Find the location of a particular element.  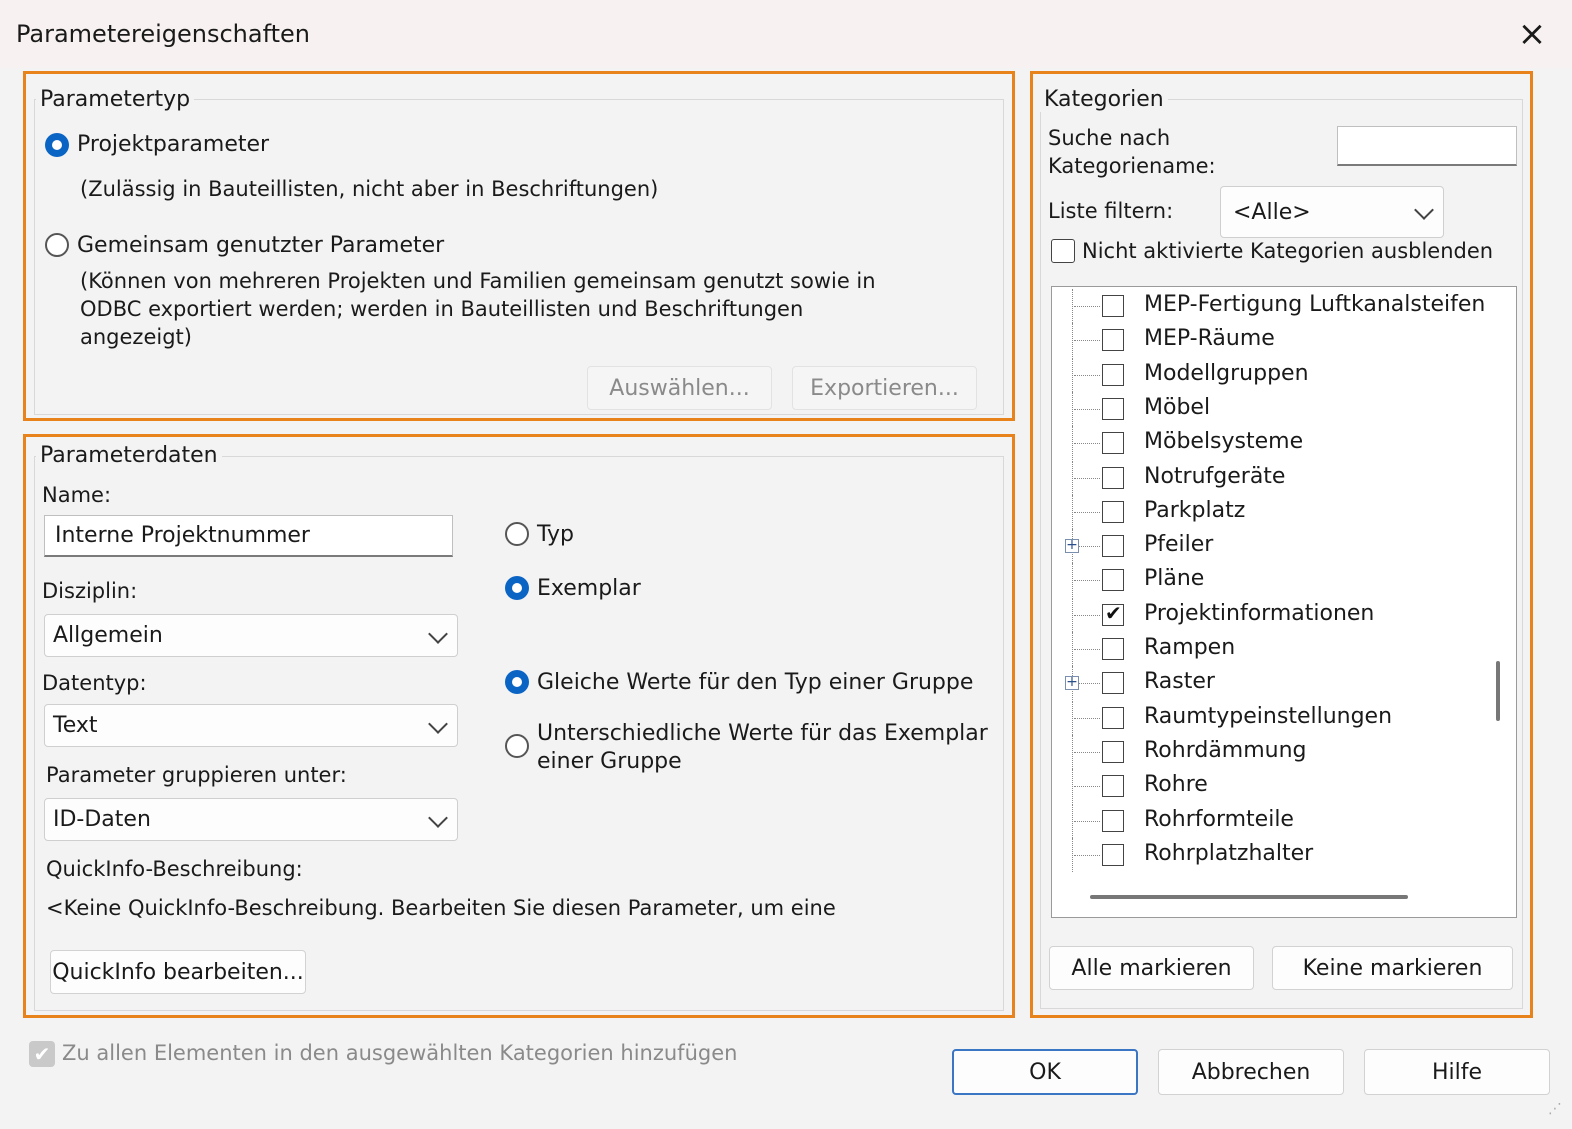

typ-radio is located at coordinates (517, 534).